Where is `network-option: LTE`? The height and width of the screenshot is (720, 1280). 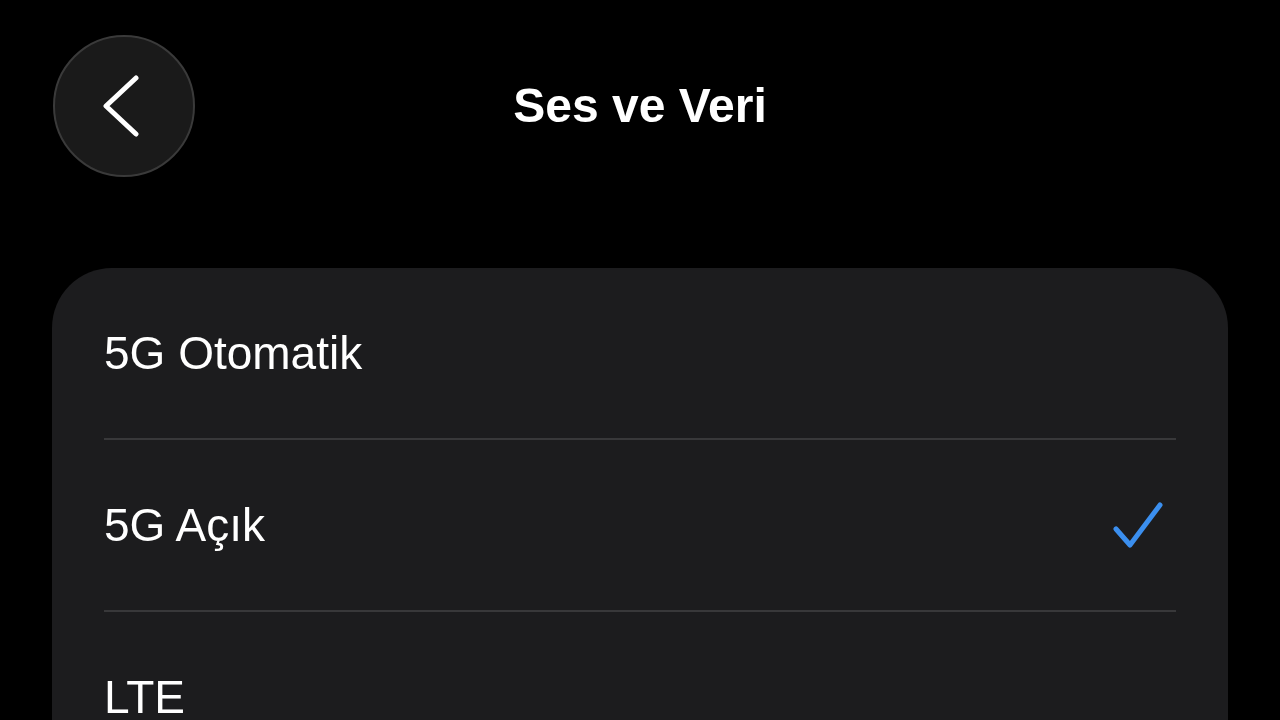
network-option: LTE is located at coordinates (640, 666).